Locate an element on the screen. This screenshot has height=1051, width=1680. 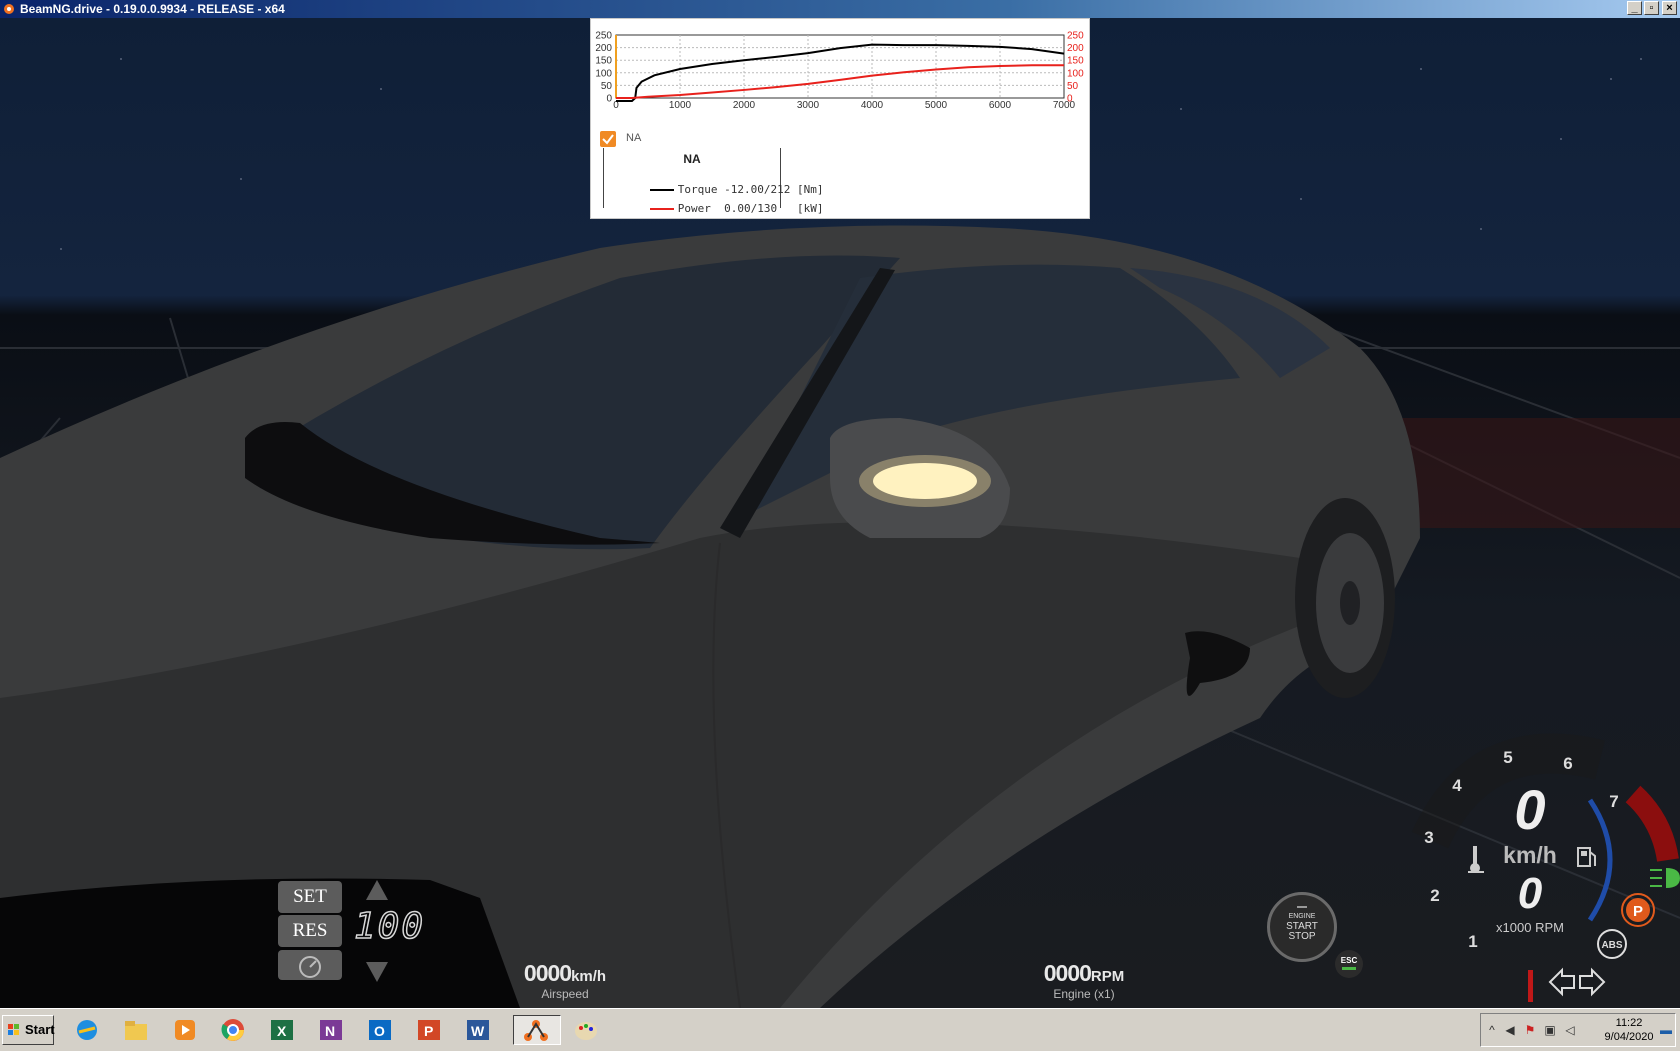
legend-row-power: Power 0.00/130 [kW] is located at coordinates (716, 208).